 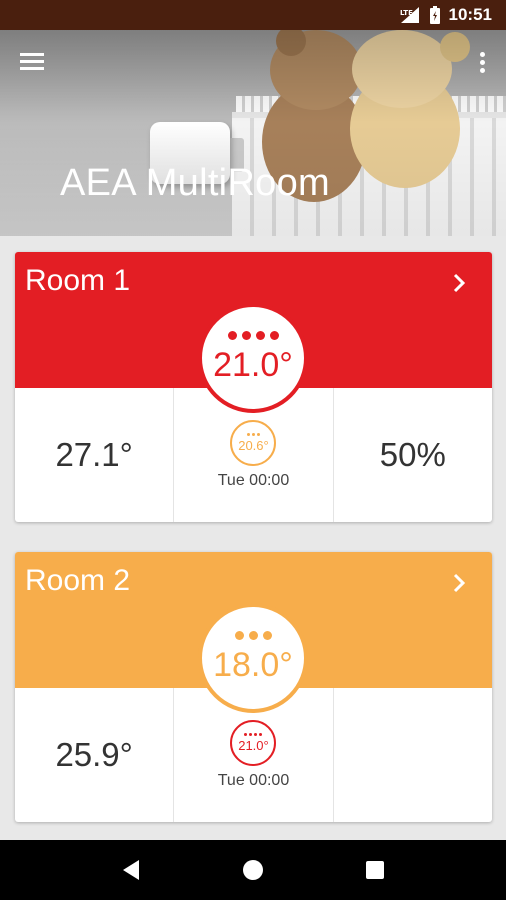 I want to click on setpoint-dial: 18.0°, so click(x=253, y=658).